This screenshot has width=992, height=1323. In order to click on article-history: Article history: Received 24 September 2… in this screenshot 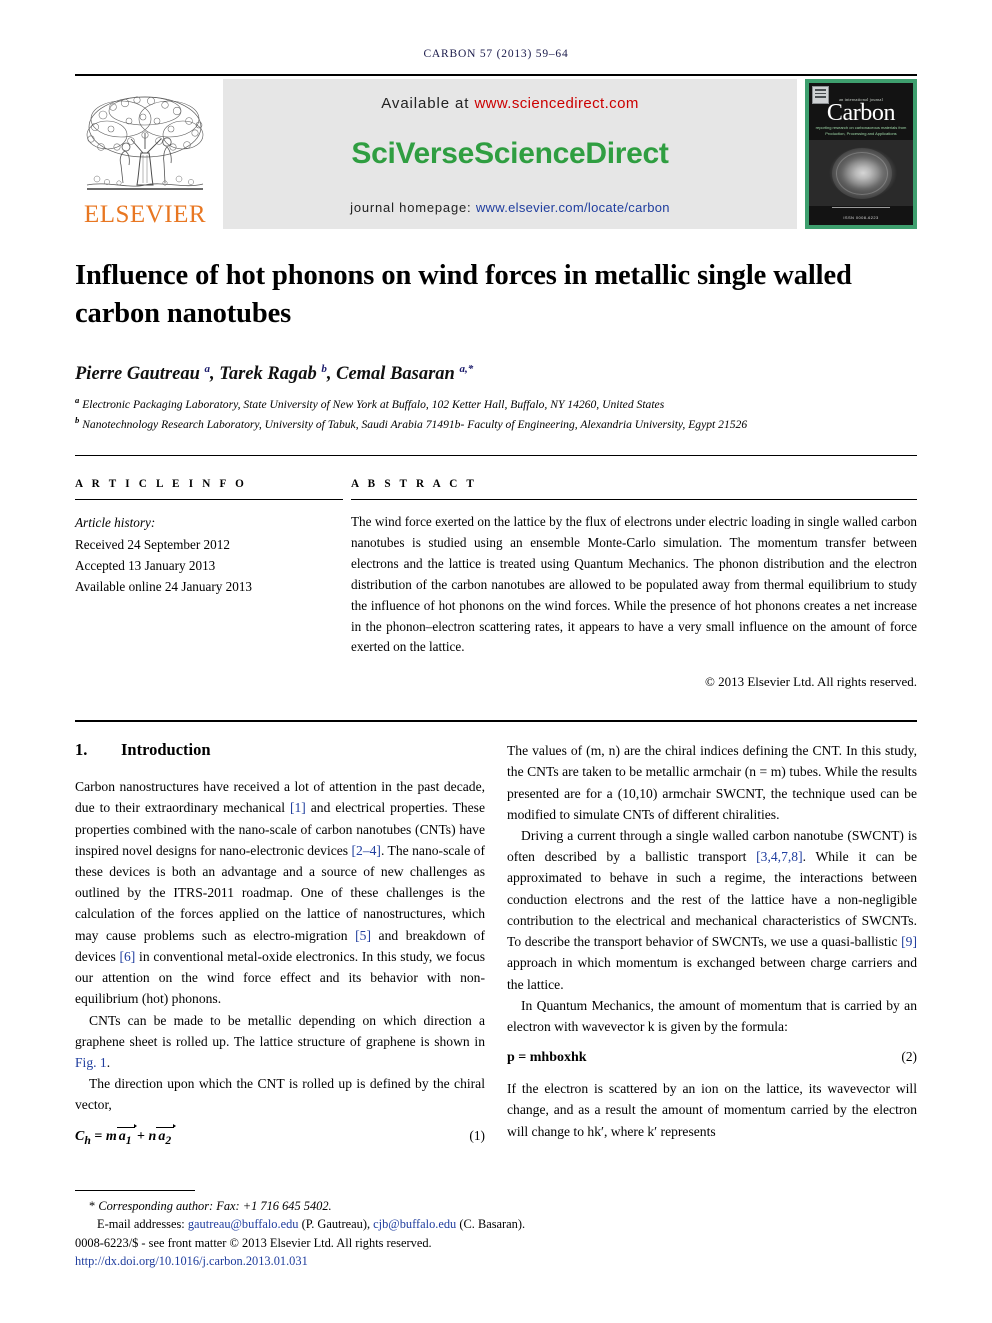, I will do `click(209, 555)`.